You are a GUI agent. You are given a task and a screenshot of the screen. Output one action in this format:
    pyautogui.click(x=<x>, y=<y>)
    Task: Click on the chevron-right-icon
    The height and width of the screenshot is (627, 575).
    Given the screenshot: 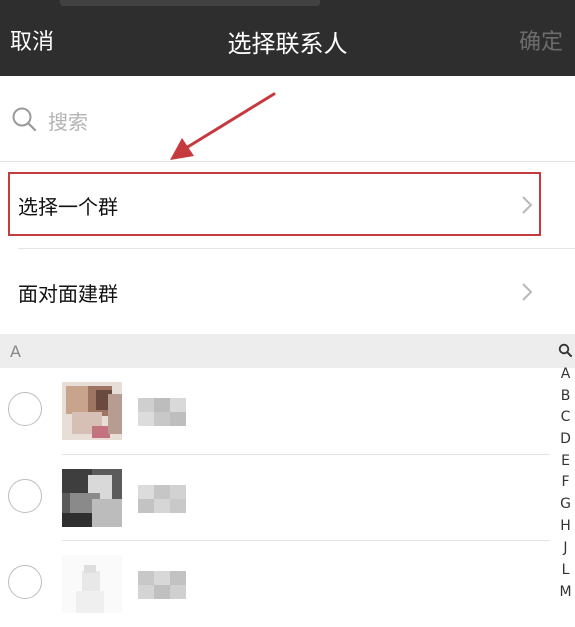 What is the action you would take?
    pyautogui.click(x=527, y=292)
    